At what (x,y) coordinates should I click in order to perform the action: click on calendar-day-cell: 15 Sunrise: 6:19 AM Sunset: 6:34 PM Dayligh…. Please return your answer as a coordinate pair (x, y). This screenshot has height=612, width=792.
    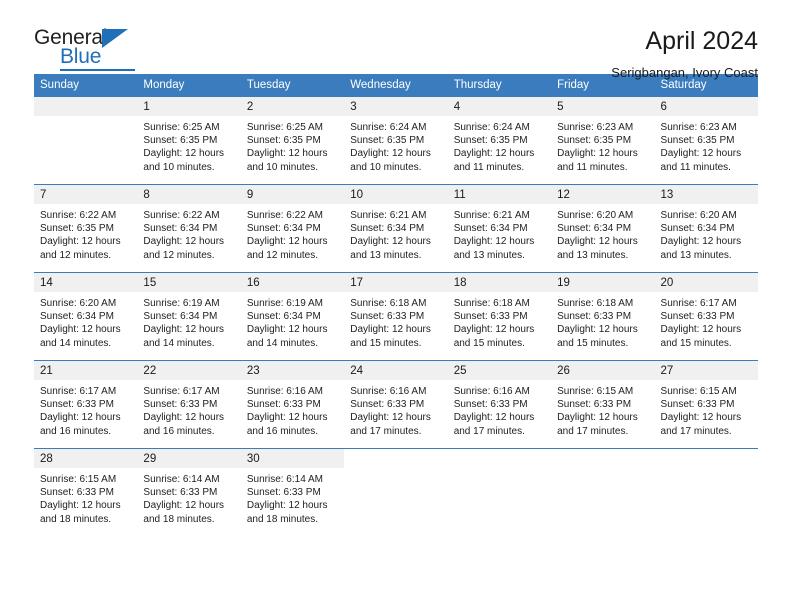
    Looking at the image, I should click on (189, 316).